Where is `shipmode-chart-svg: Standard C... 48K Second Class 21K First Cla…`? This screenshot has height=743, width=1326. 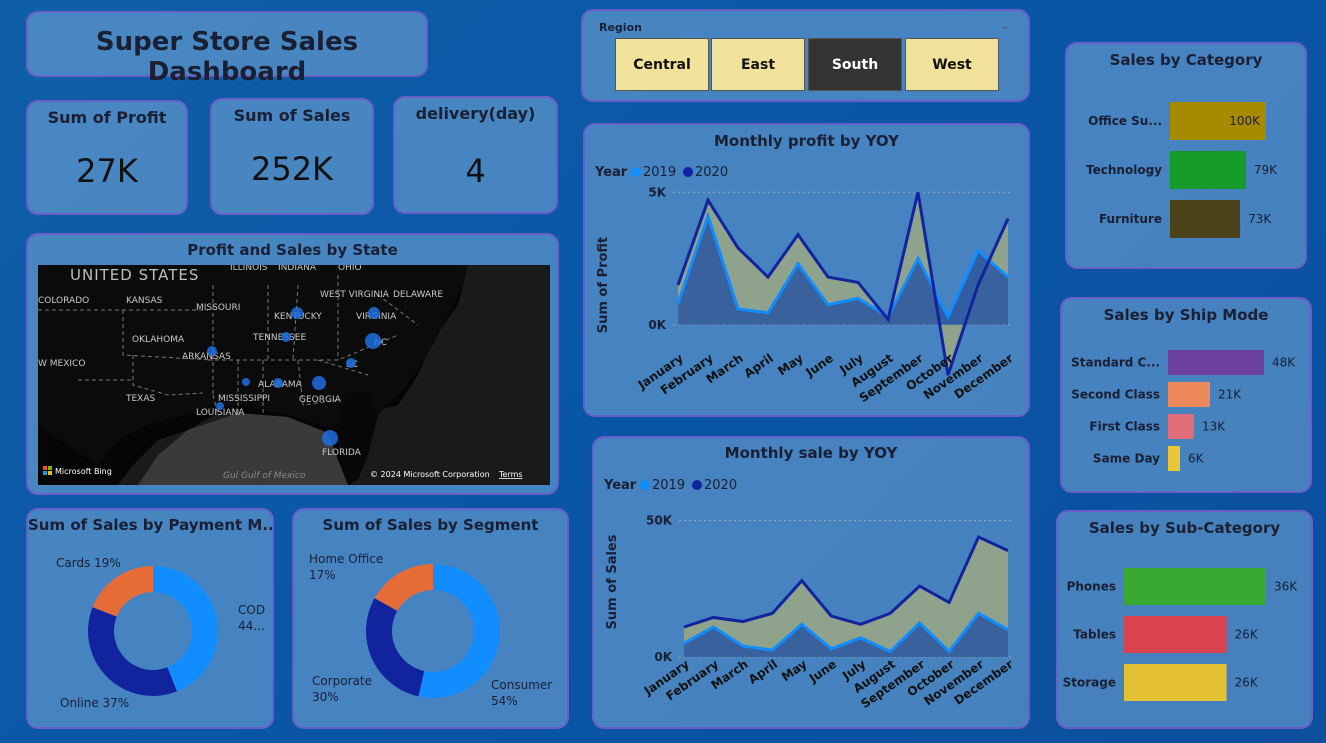 shipmode-chart-svg: Standard C... 48K Second Class 21K First Cla… is located at coordinates (1183, 410).